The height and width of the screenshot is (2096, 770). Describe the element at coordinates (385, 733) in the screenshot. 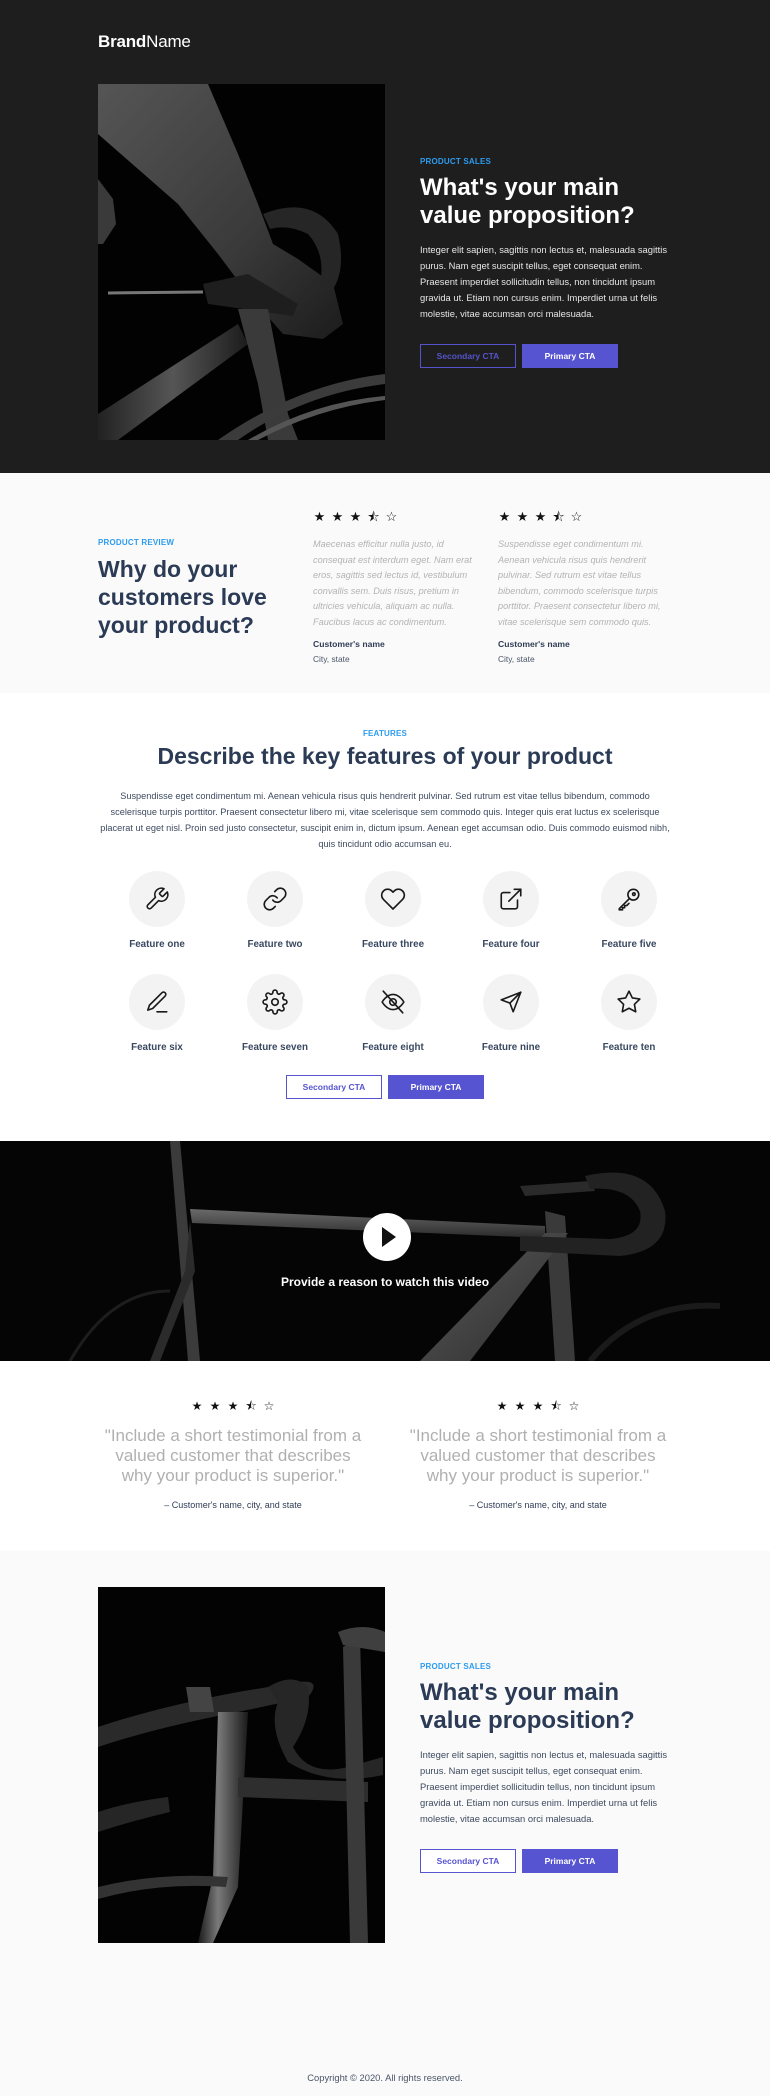

I see `features-eyebrow: FEATURES` at that location.